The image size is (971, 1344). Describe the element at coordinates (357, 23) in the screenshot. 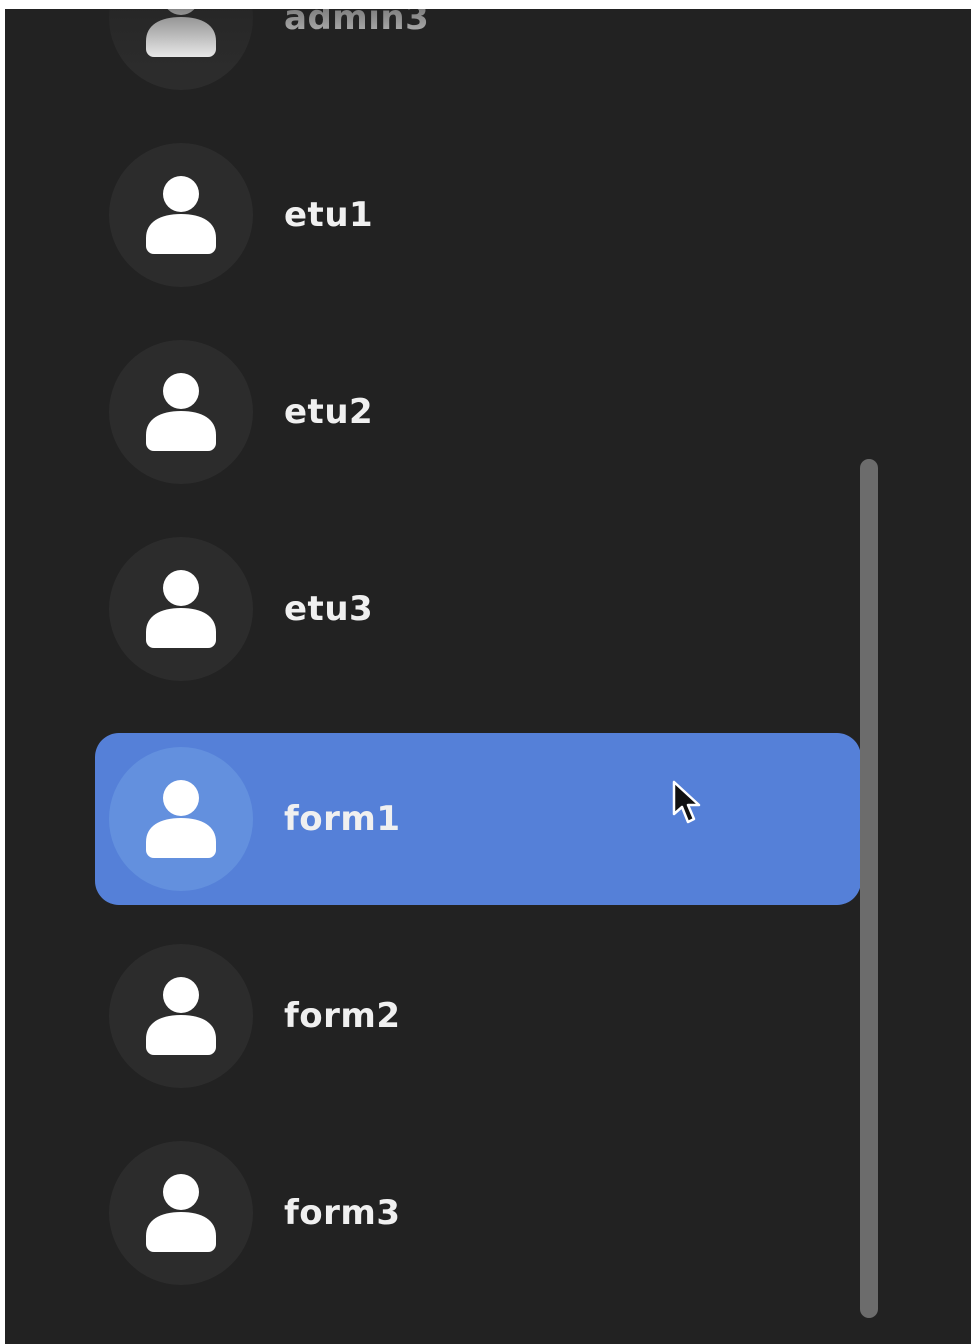

I see `user-name-label: admin3` at that location.